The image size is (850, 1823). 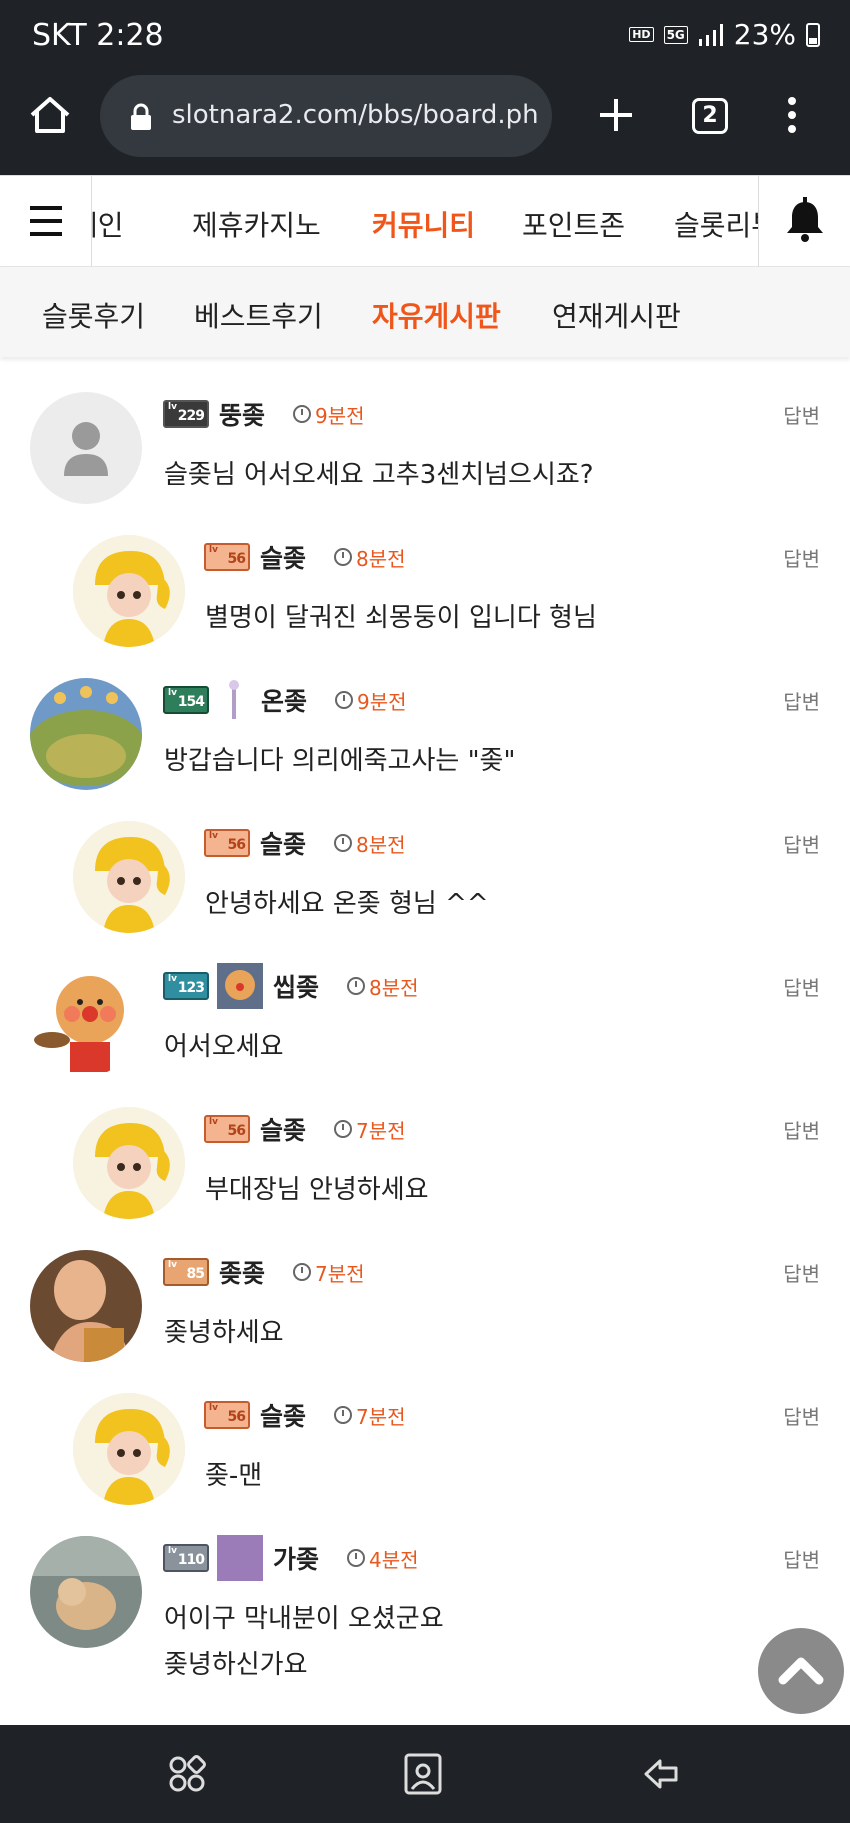 I want to click on status-icons: HD 5G 23%, so click(x=724, y=34).